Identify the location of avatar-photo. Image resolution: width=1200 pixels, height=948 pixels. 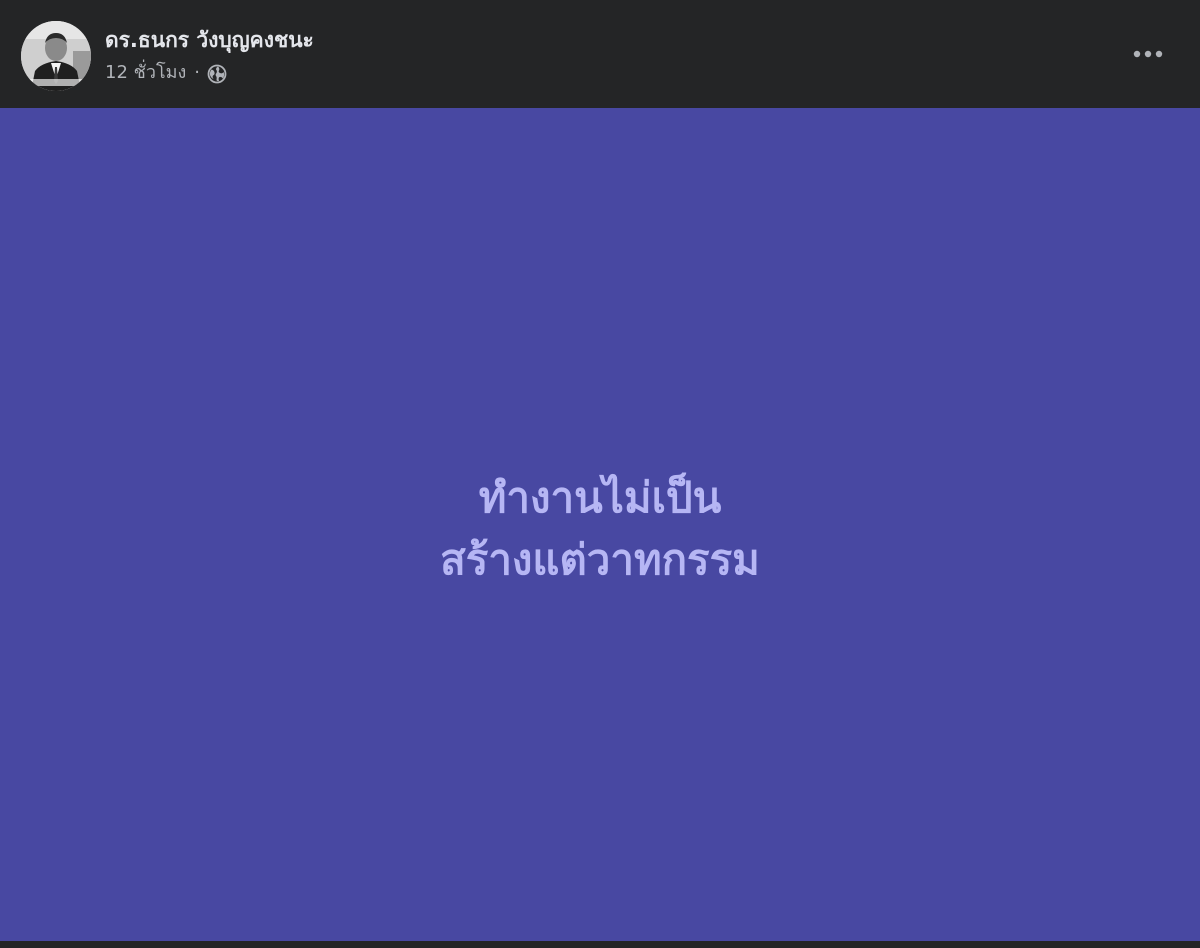
(56, 56).